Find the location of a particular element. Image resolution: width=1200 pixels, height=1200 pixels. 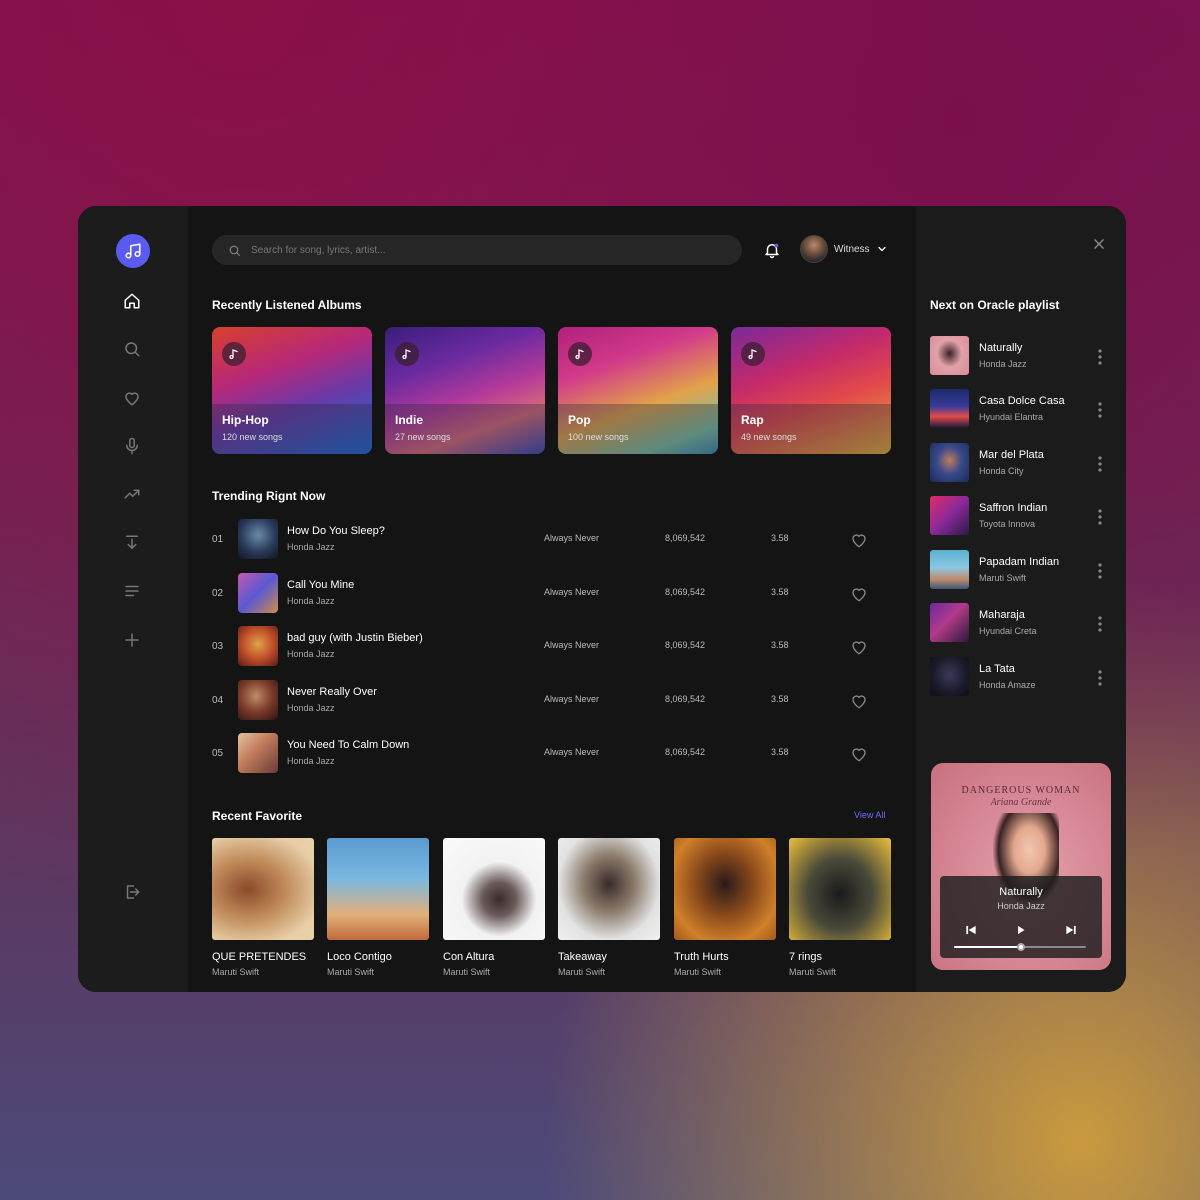

track-artist: Honda Jazz is located at coordinates (311, 761).